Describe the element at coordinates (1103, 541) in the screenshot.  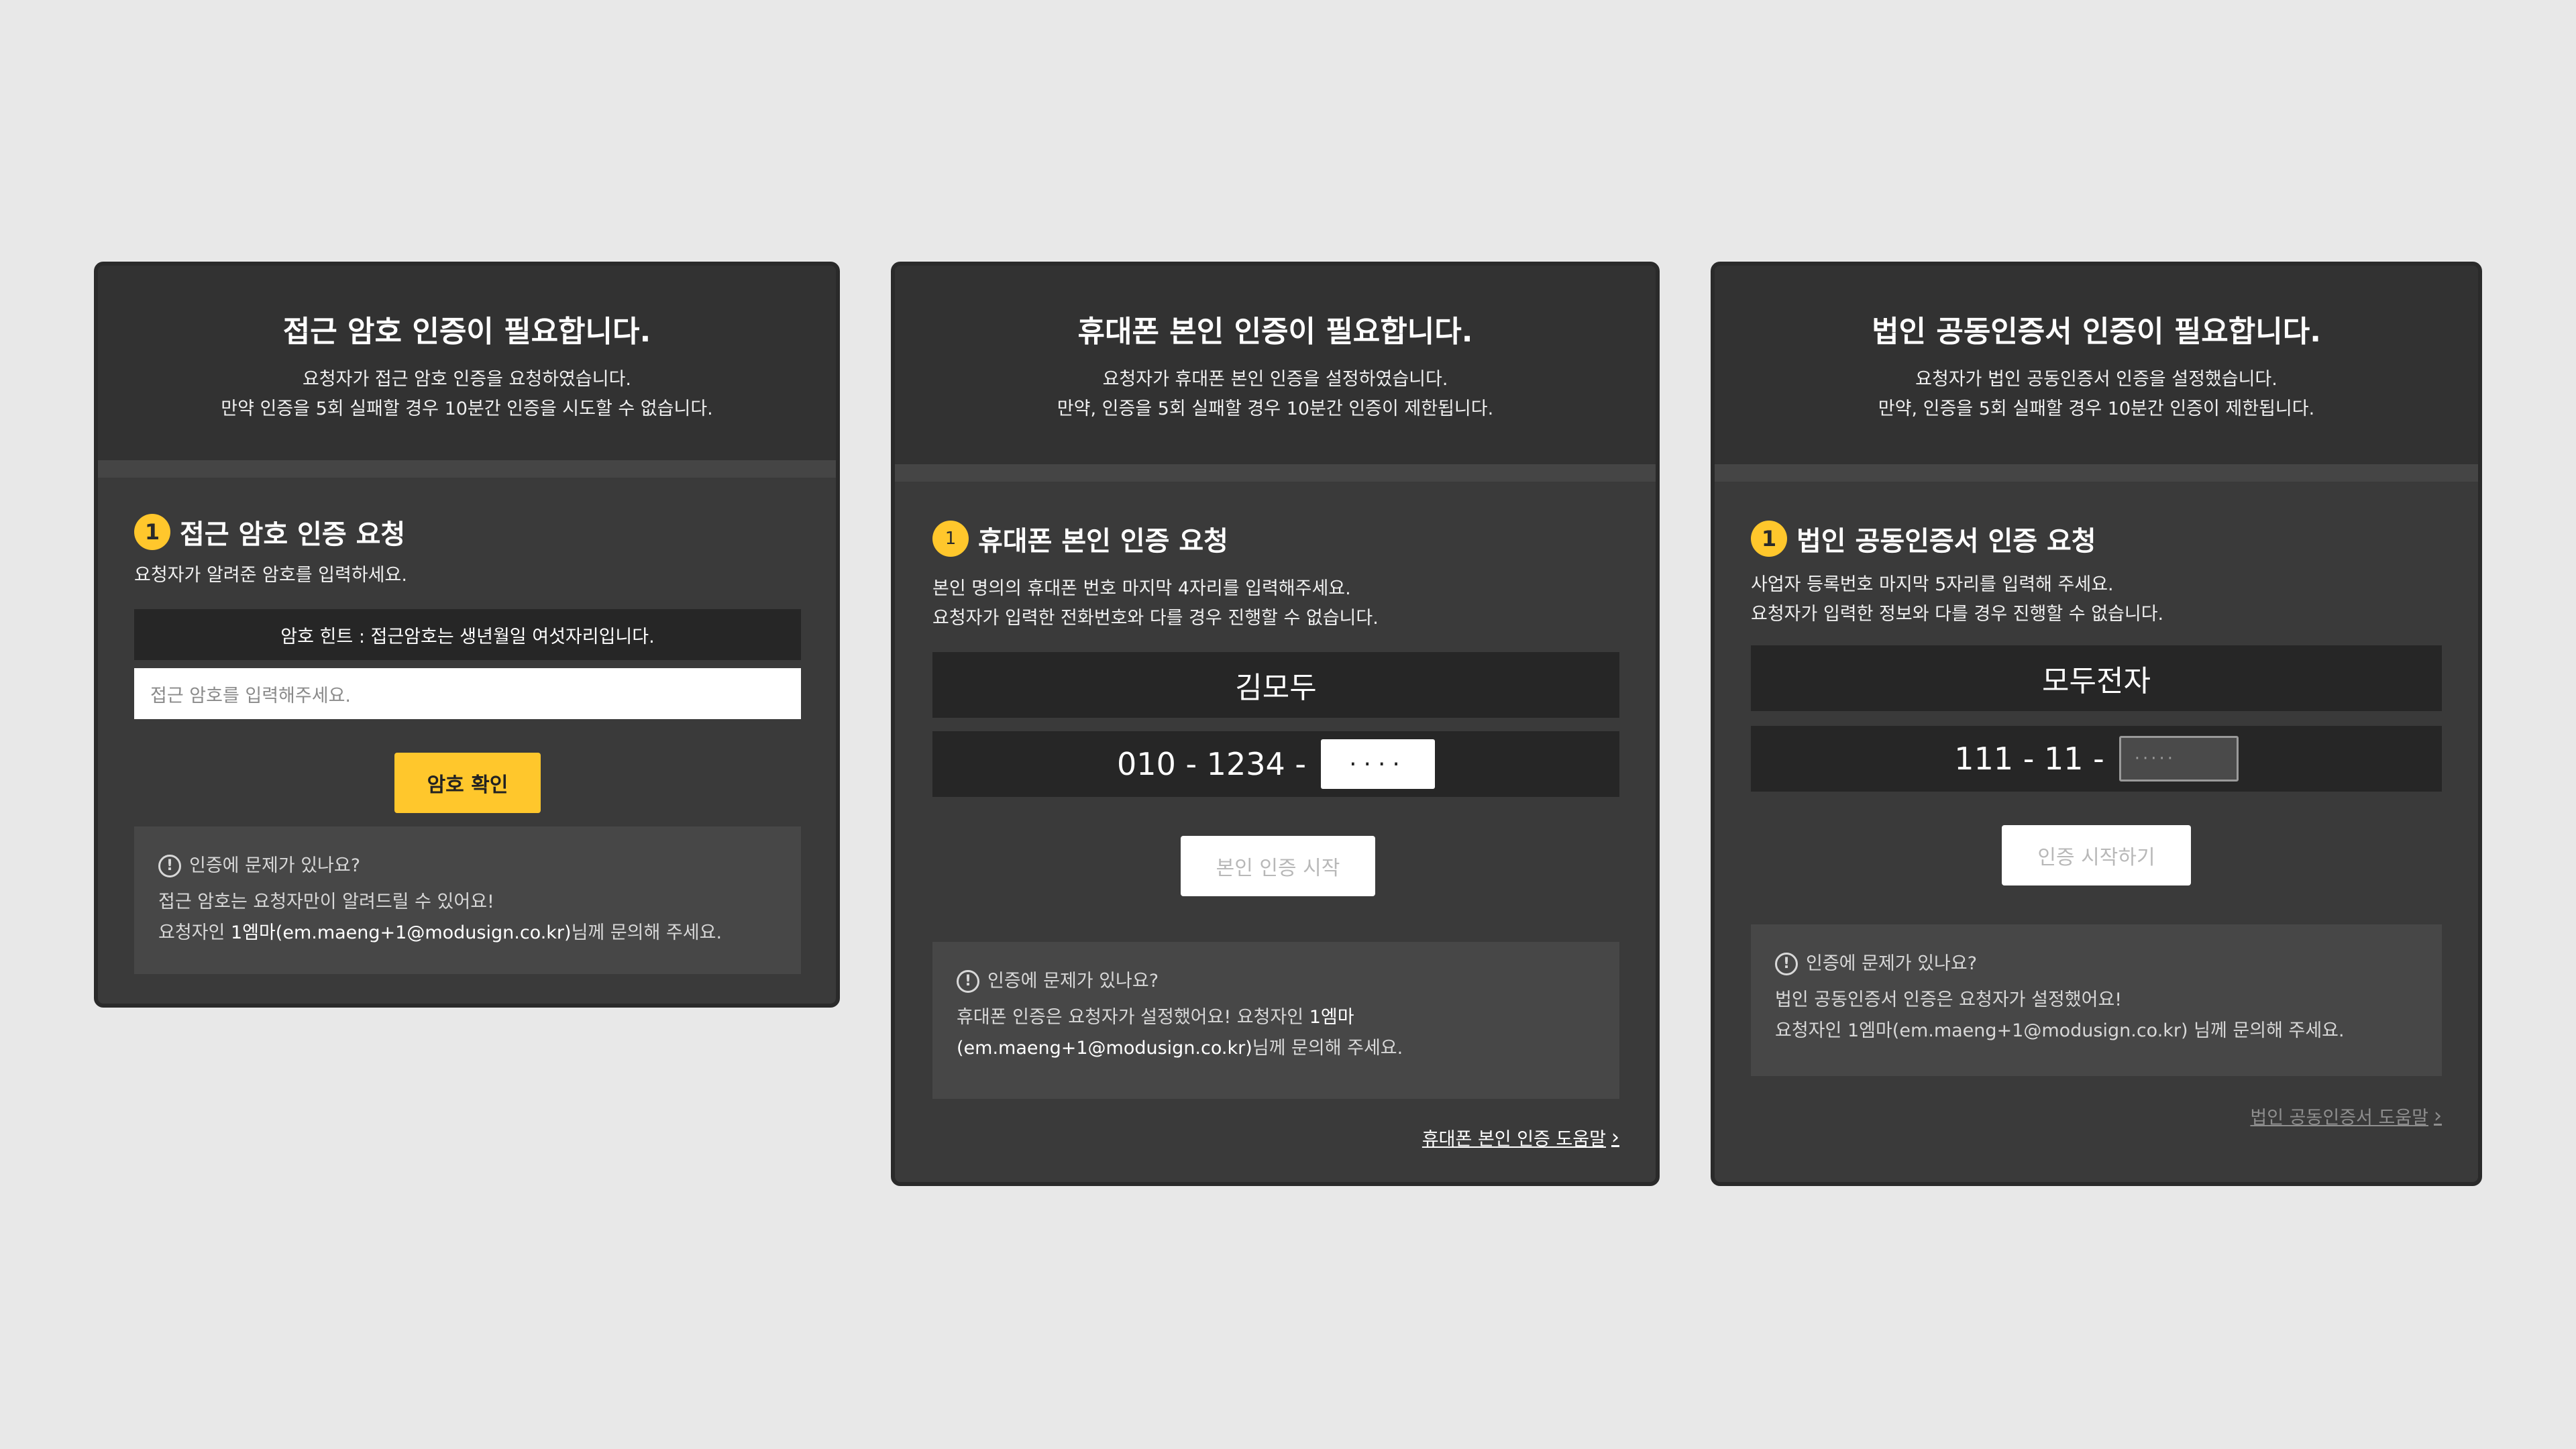
I see `step-title: 휴대폰 본인 인증 요청` at that location.